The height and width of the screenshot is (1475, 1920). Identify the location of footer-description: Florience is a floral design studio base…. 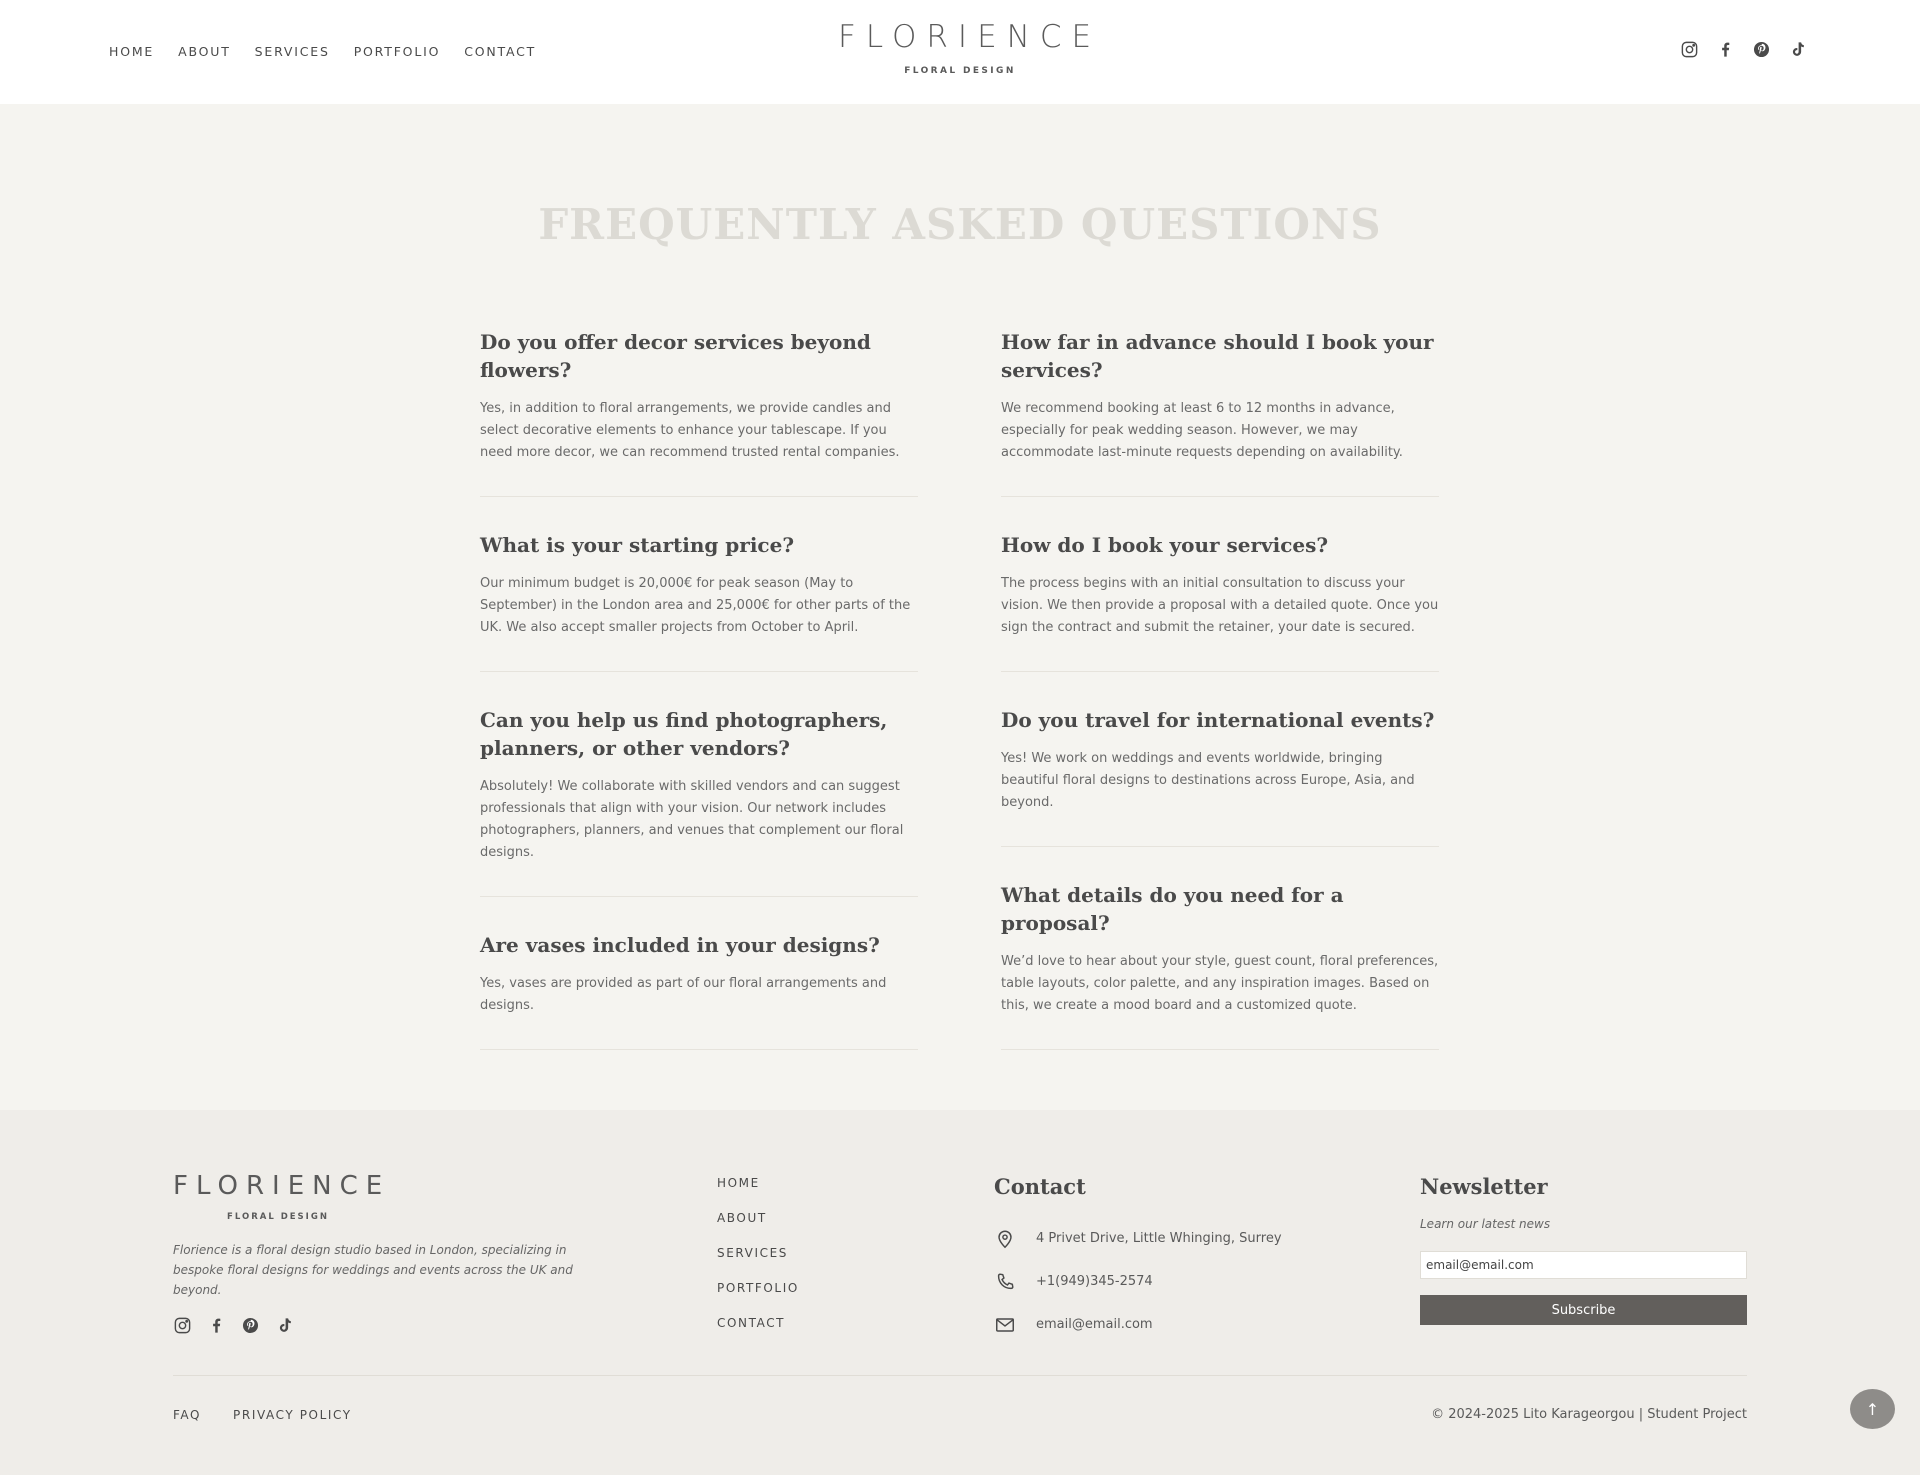
(373, 1270).